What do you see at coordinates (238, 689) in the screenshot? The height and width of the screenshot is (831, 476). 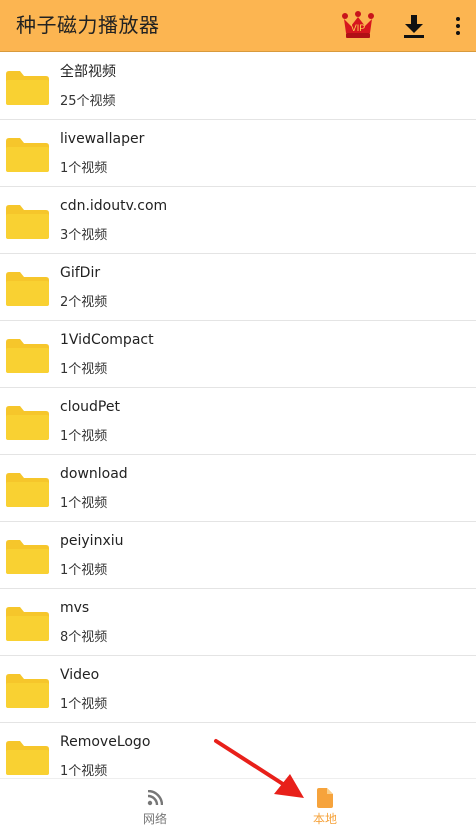 I see `folder-item: Video 1个视频` at bounding box center [238, 689].